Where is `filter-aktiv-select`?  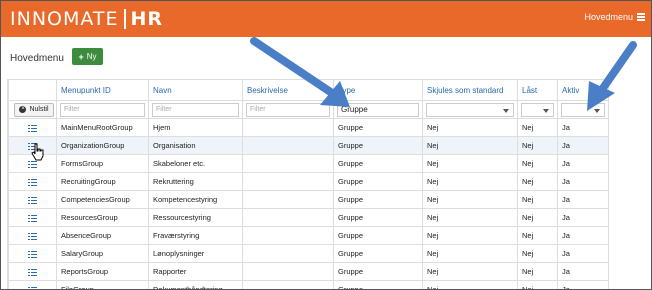
filter-aktiv-select is located at coordinates (583, 109).